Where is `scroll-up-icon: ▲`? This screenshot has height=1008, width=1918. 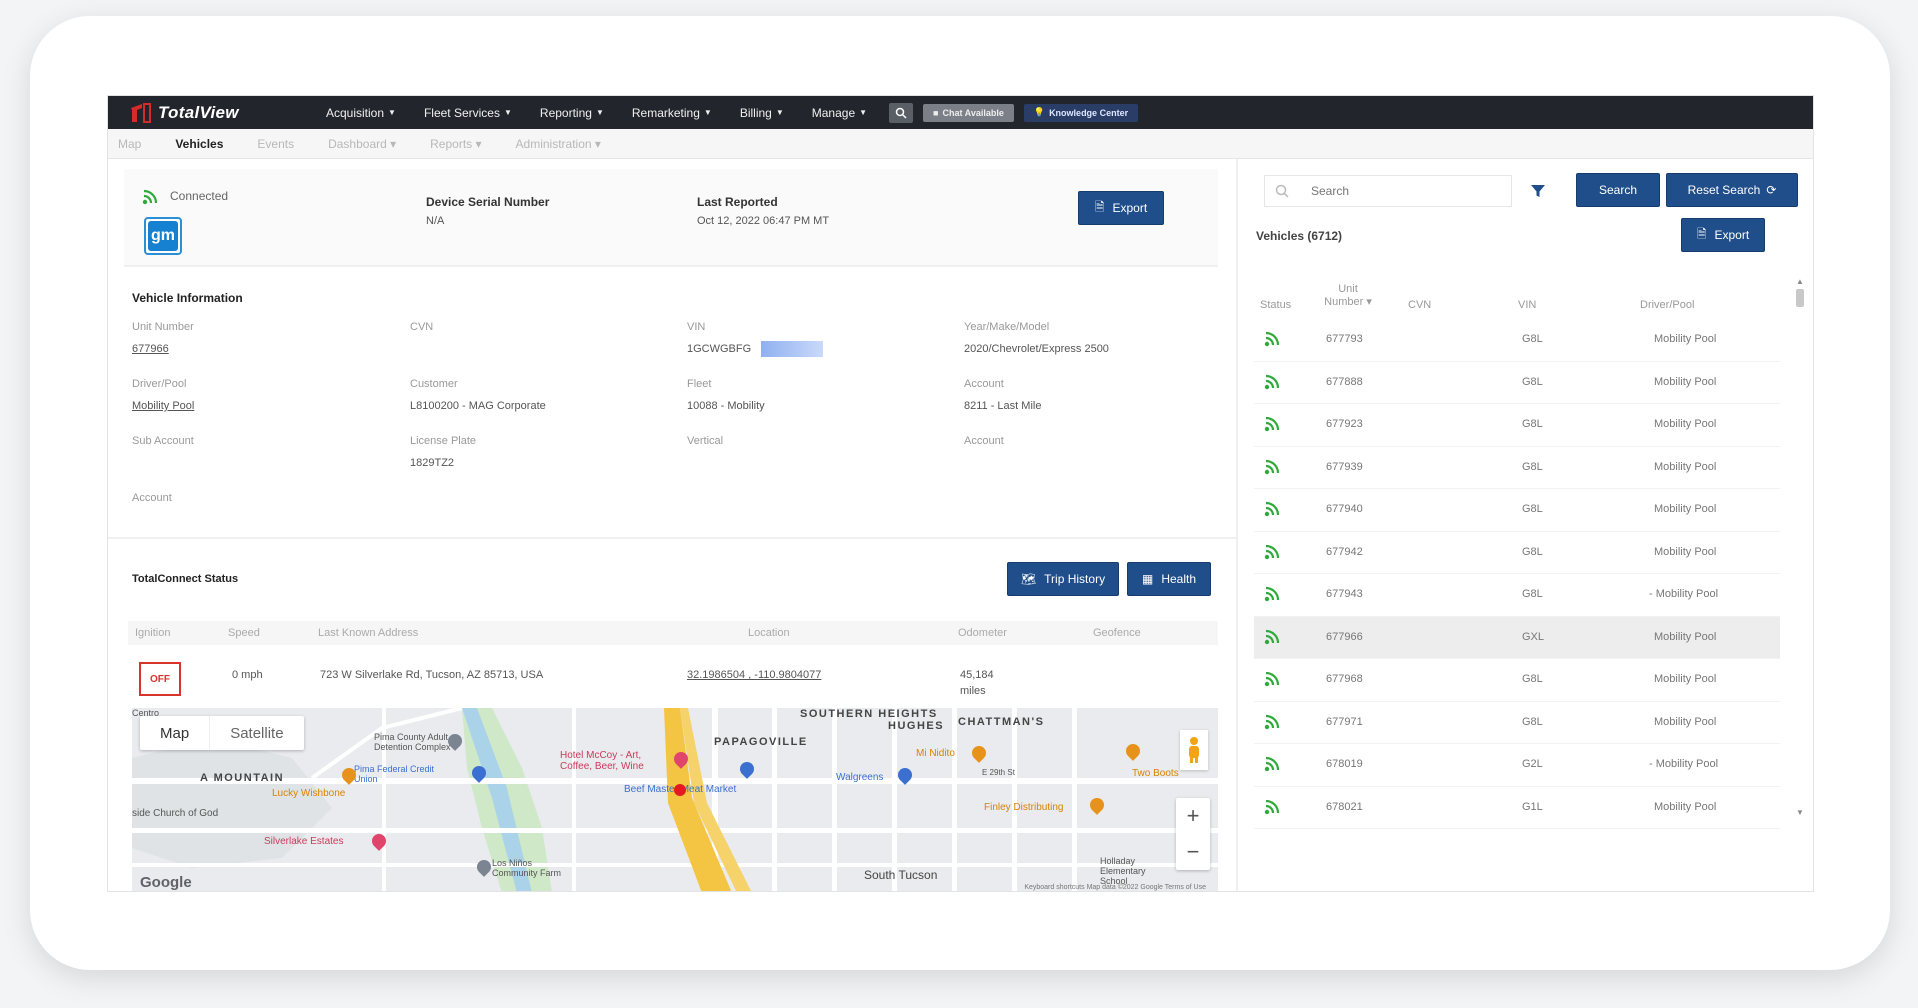
scroll-up-icon: ▲ is located at coordinates (1800, 281).